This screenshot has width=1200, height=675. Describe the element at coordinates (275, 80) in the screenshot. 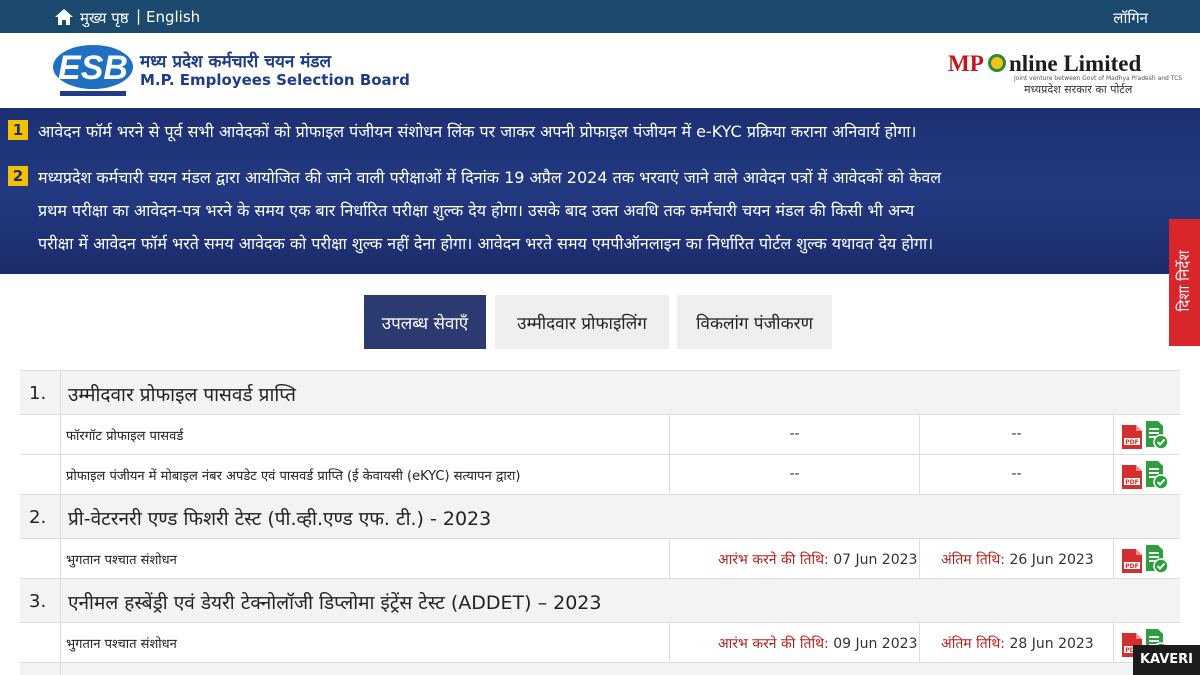

I see `esb-title-english: M.P. Employees Selection Board` at that location.